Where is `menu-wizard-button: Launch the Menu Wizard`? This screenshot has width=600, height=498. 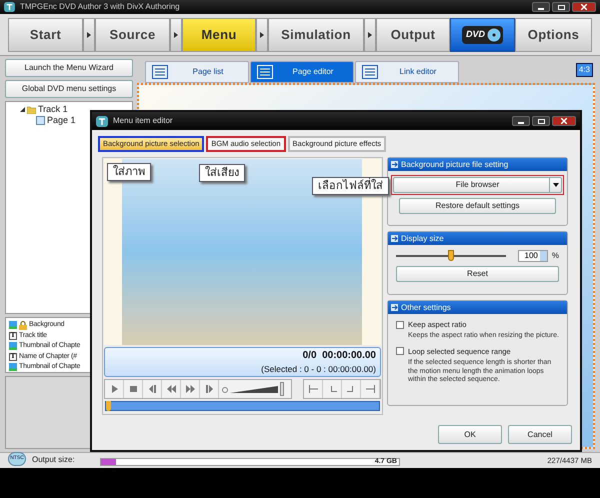 menu-wizard-button: Launch the Menu Wizard is located at coordinates (69, 68).